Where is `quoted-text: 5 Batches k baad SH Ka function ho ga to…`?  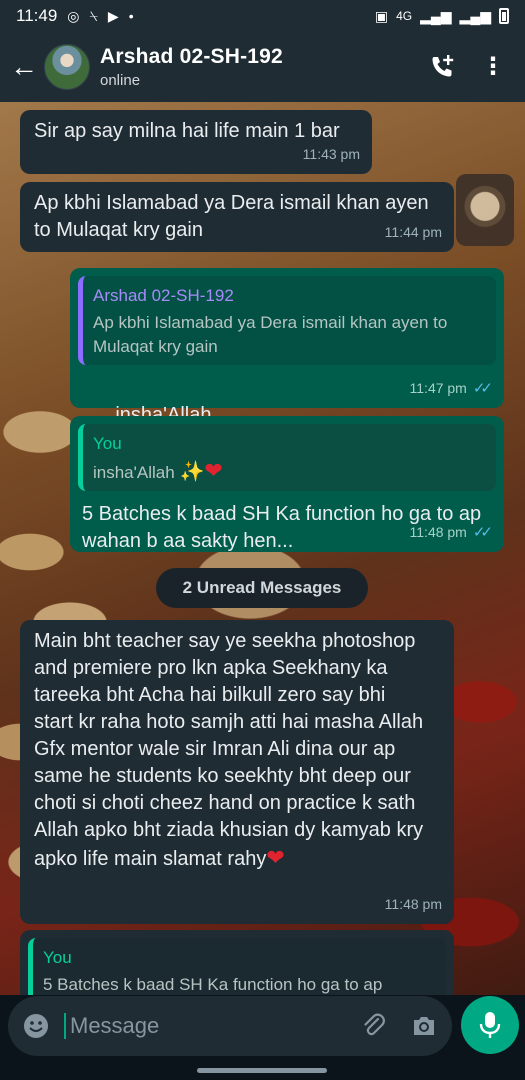
quoted-text: 5 Batches k baad SH Ka function ho ga to… is located at coordinates (213, 984).